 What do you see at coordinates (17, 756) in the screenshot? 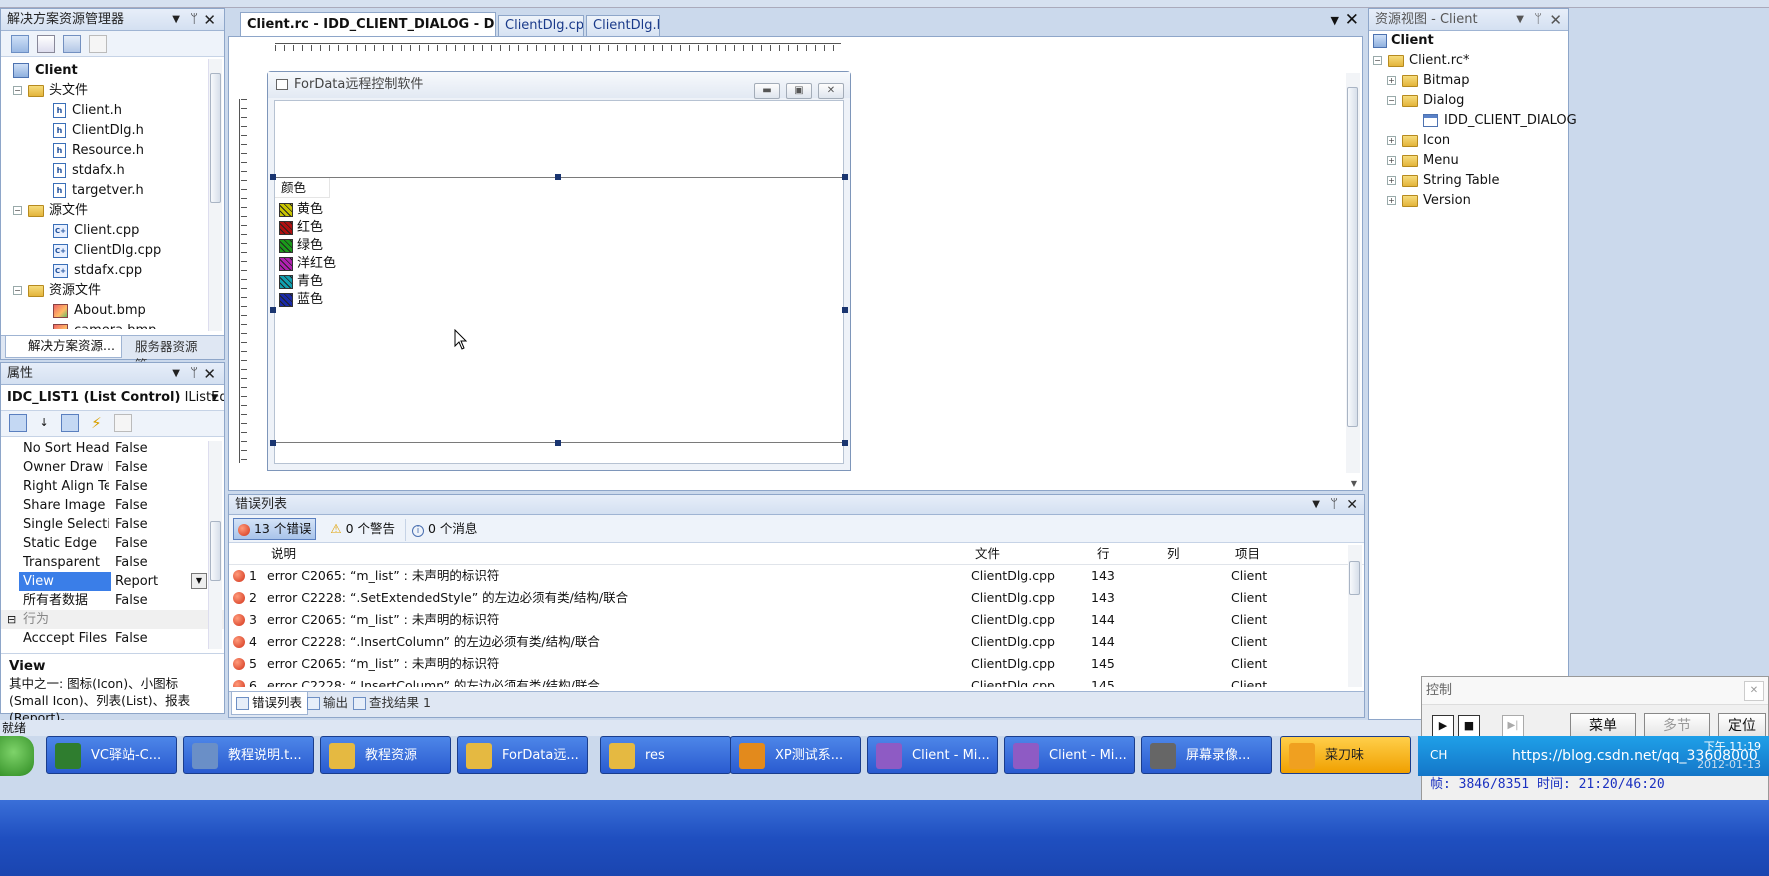
I see `start-button` at bounding box center [17, 756].